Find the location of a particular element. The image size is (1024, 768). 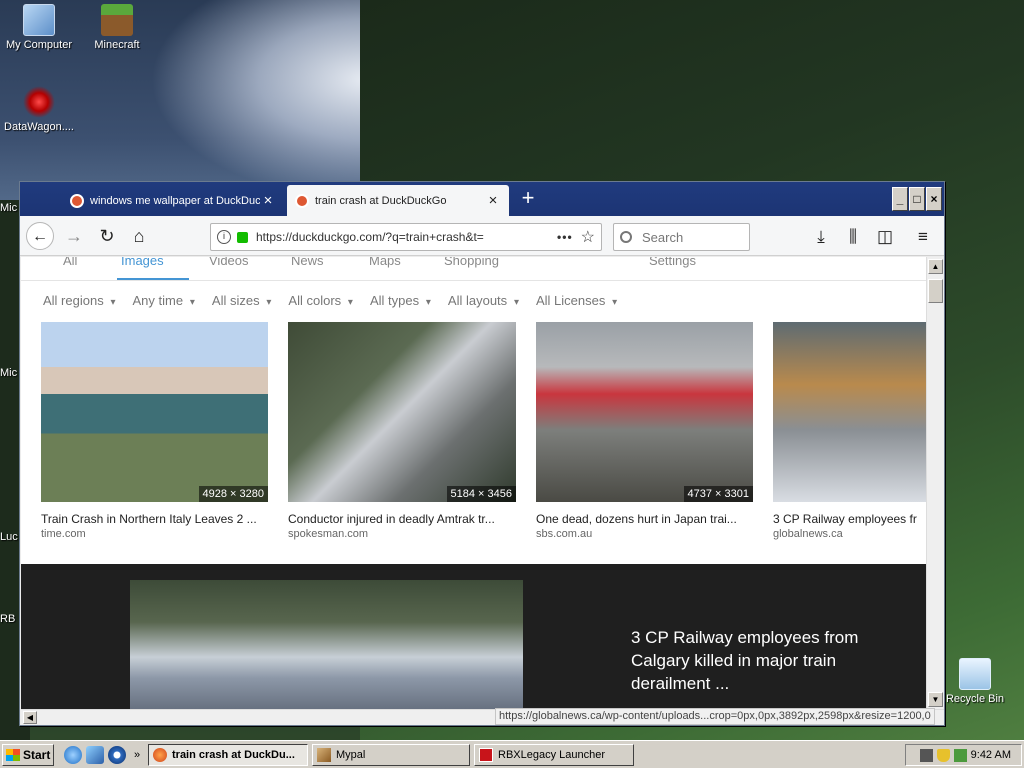

start-button: Start is located at coordinates (28, 755).